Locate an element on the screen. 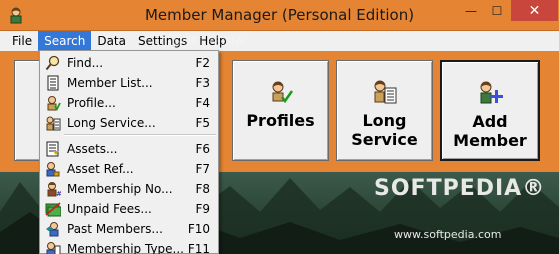 Image resolution: width=559 pixels, height=254 pixels. magnifier-icon is located at coordinates (52, 63).